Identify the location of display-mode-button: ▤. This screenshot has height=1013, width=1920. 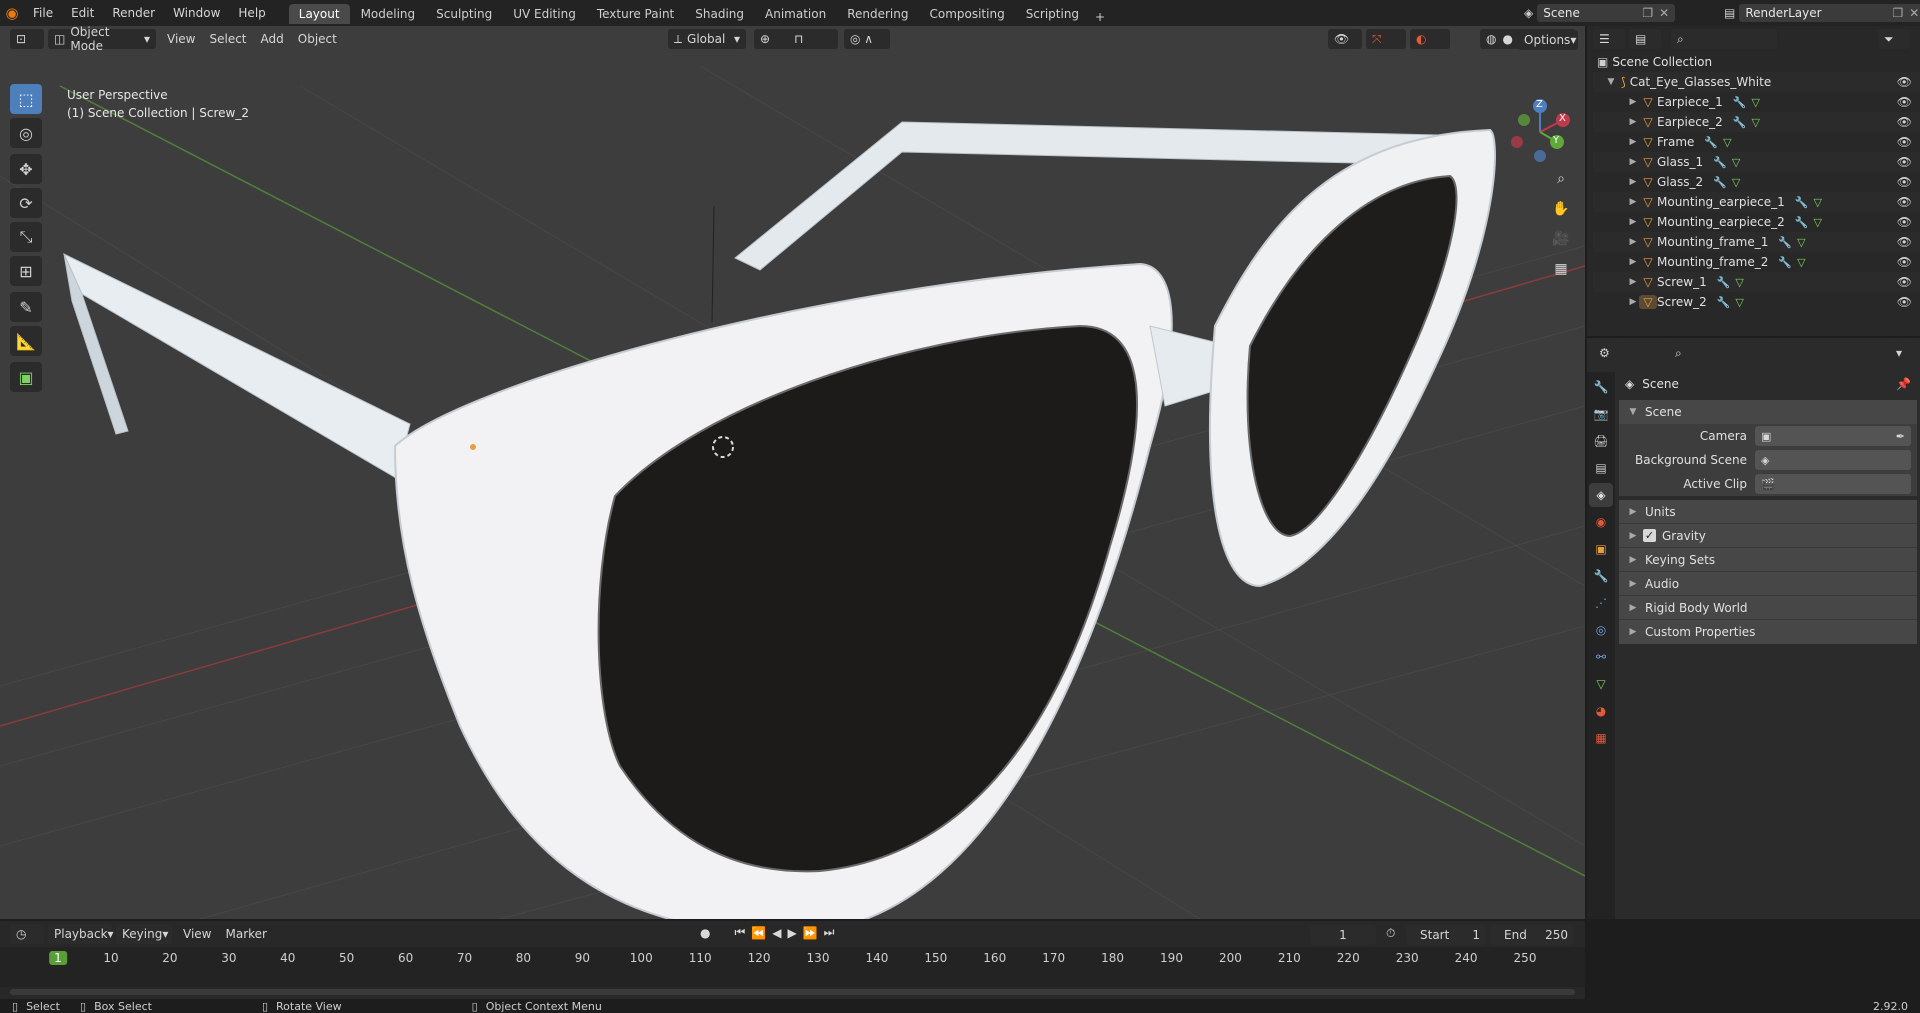
(1645, 39).